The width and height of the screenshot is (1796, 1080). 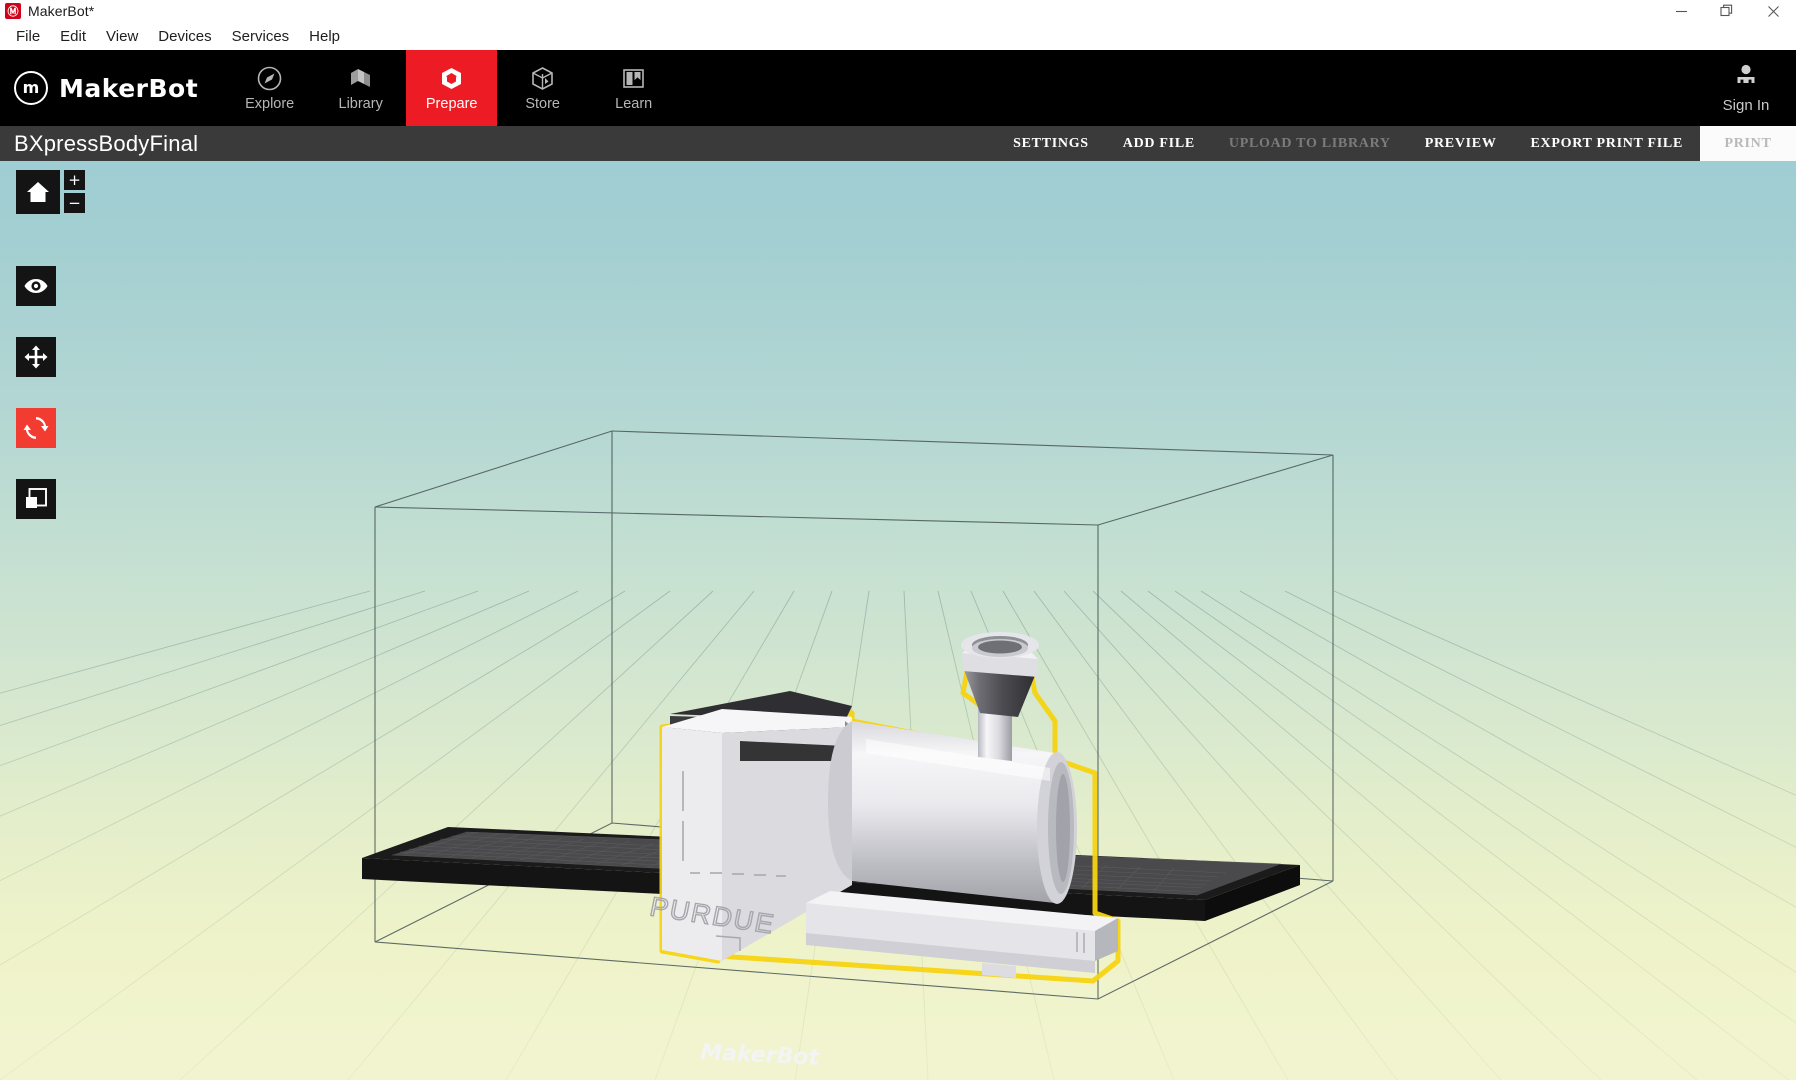 What do you see at coordinates (324, 36) in the screenshot?
I see `menu-item-help: Help` at bounding box center [324, 36].